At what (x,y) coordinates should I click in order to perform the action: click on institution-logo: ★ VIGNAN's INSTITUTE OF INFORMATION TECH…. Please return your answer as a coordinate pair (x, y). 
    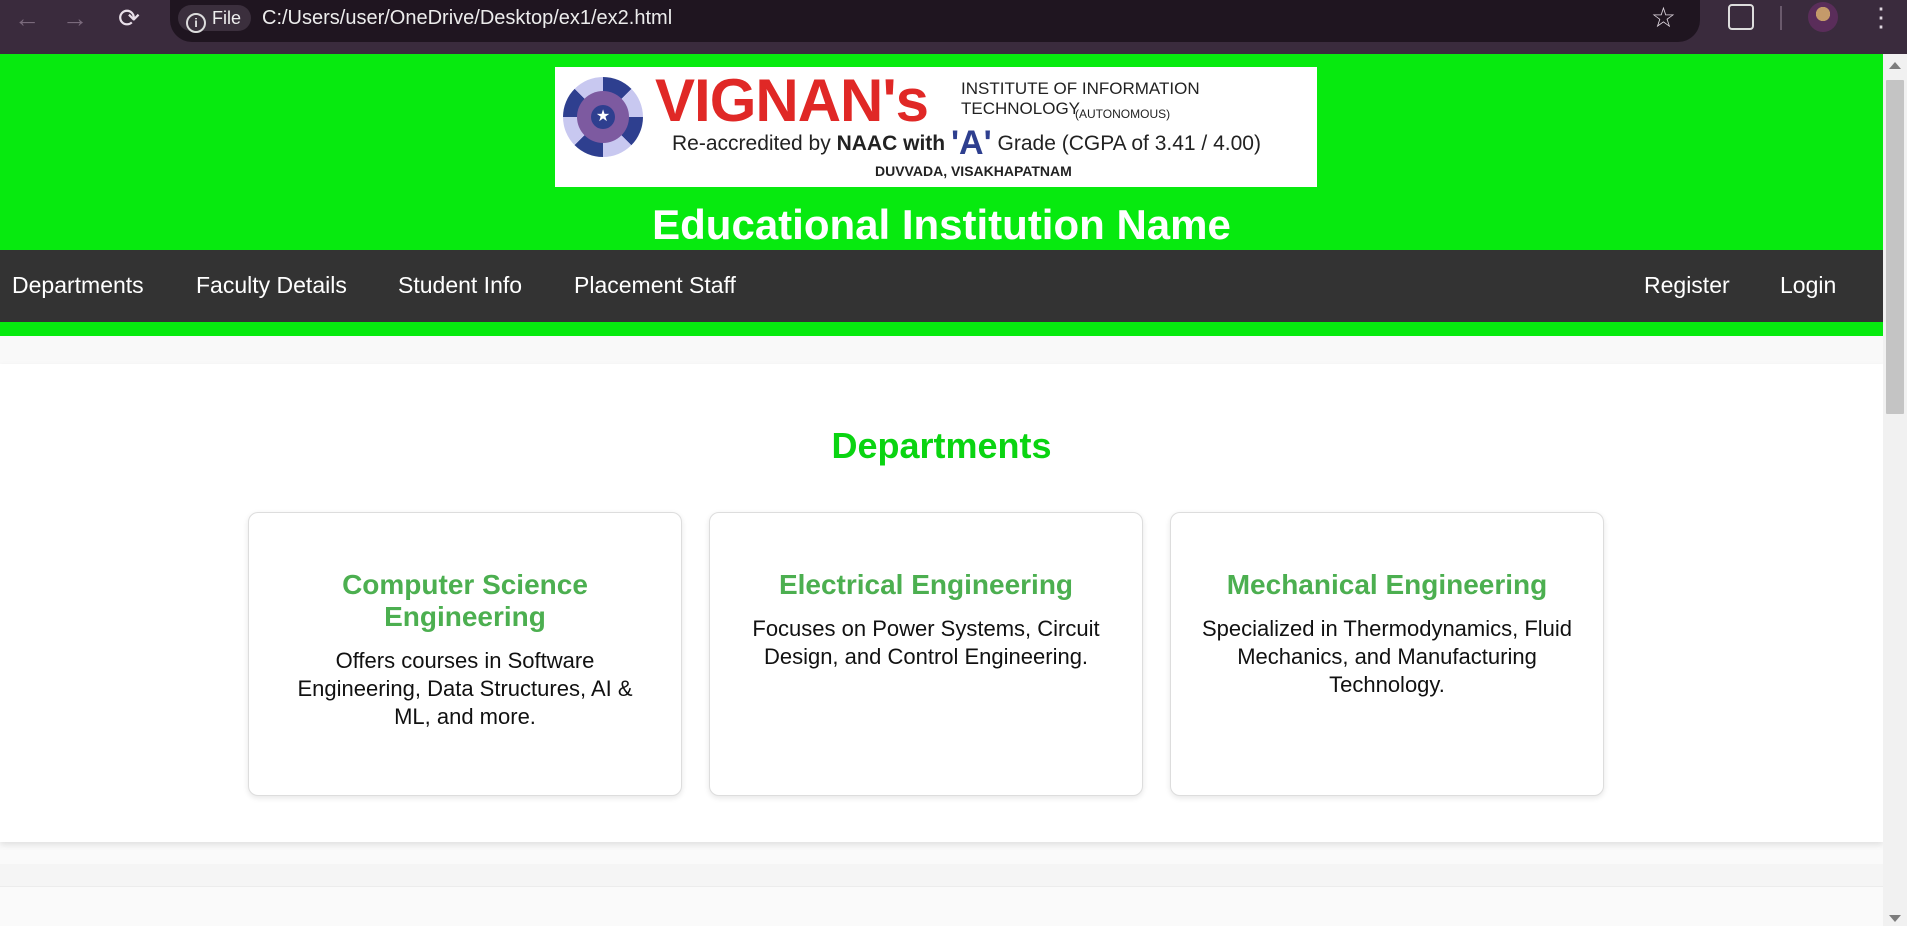
    Looking at the image, I should click on (936, 127).